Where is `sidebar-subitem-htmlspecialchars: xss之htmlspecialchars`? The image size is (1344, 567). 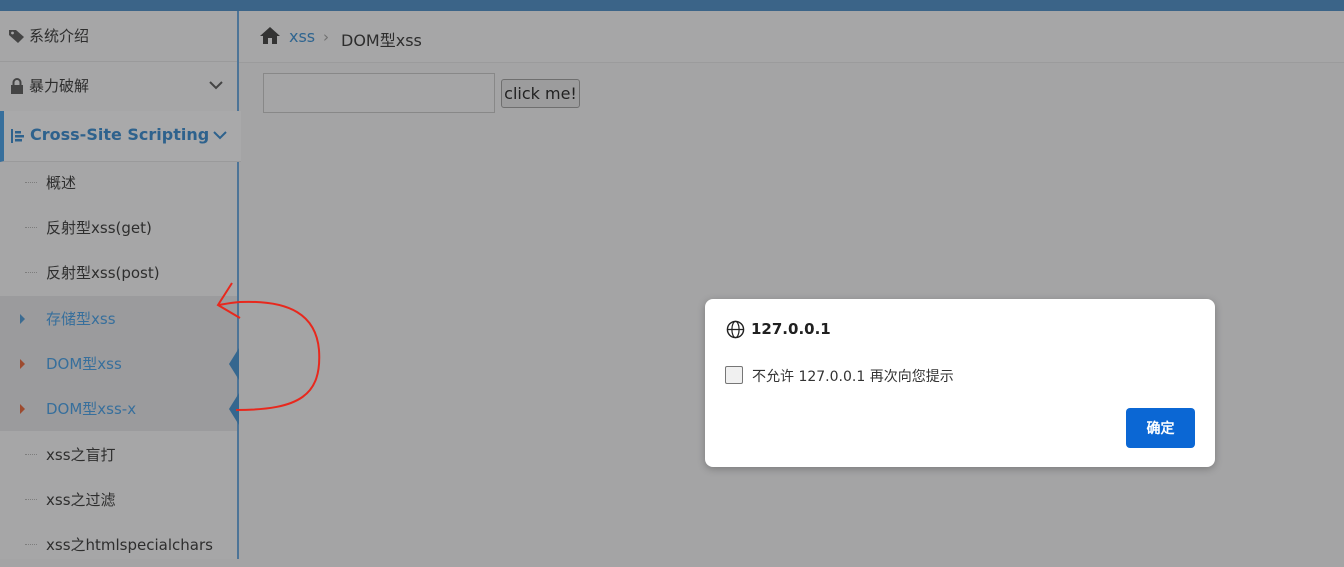 sidebar-subitem-htmlspecialchars: xss之htmlspecialchars is located at coordinates (118, 544).